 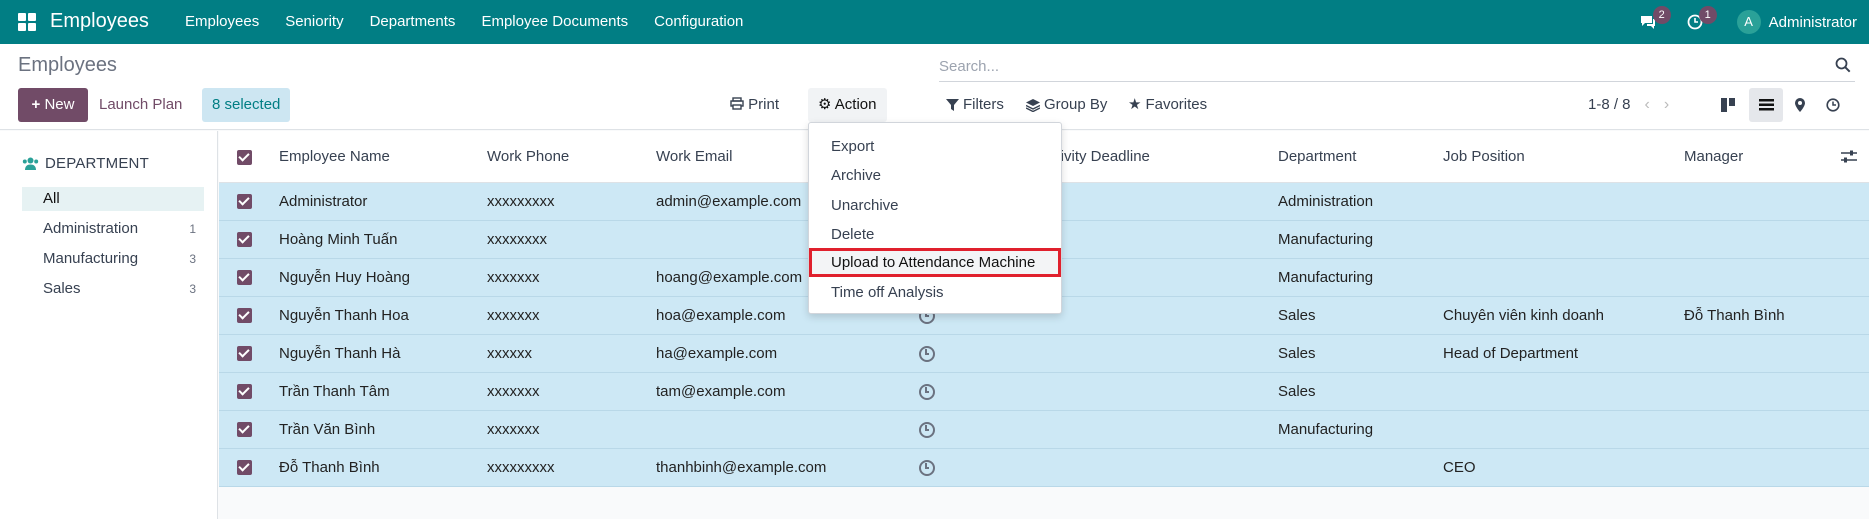 What do you see at coordinates (1647, 105) in the screenshot?
I see `pager-prev-icon: ‹` at bounding box center [1647, 105].